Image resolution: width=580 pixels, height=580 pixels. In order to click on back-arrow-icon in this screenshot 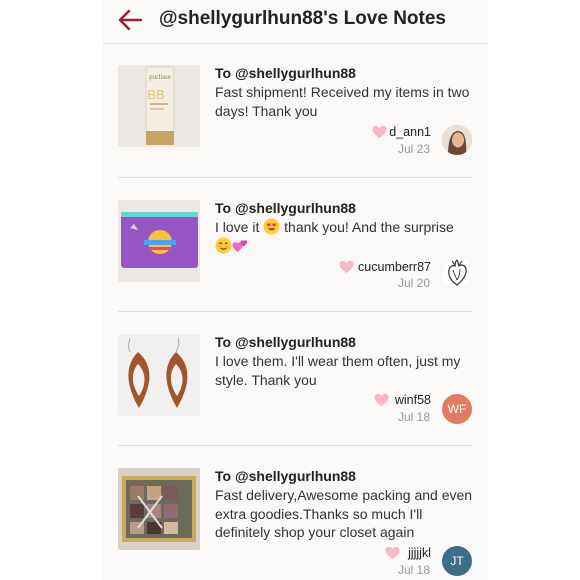, I will do `click(130, 20)`.